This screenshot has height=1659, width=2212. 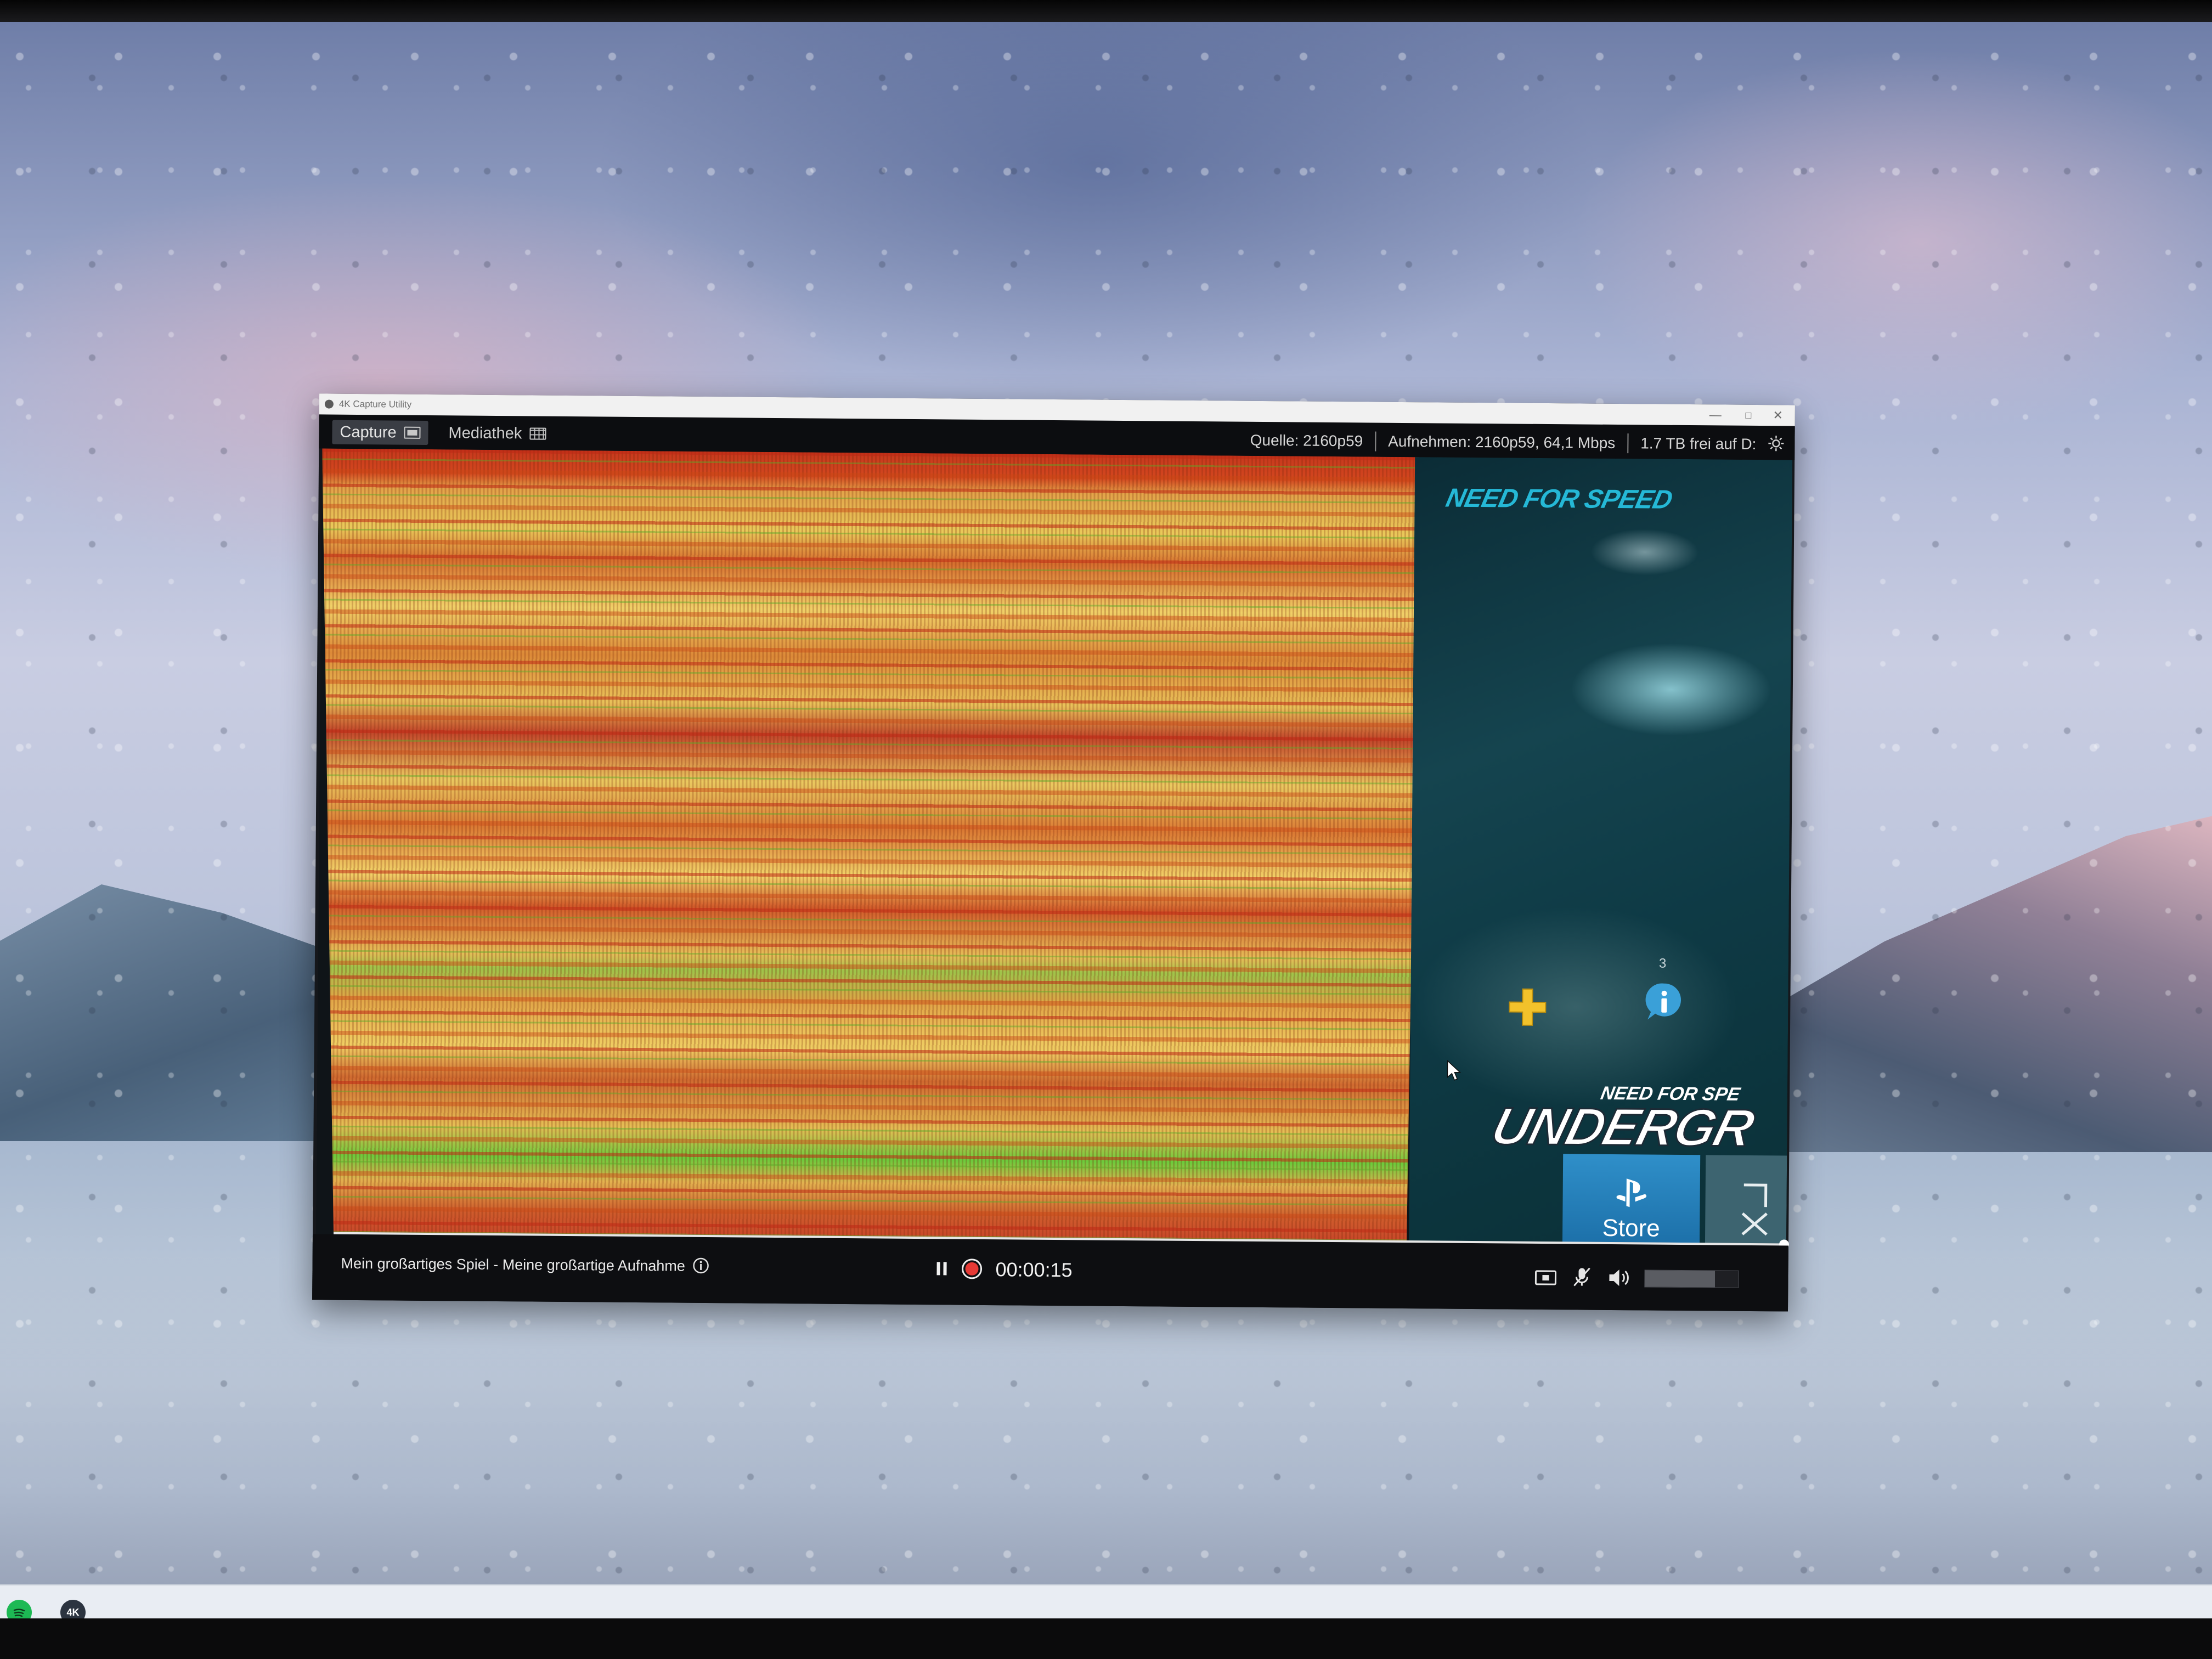 What do you see at coordinates (1778, 416) in the screenshot?
I see `close-window-button: ✕` at bounding box center [1778, 416].